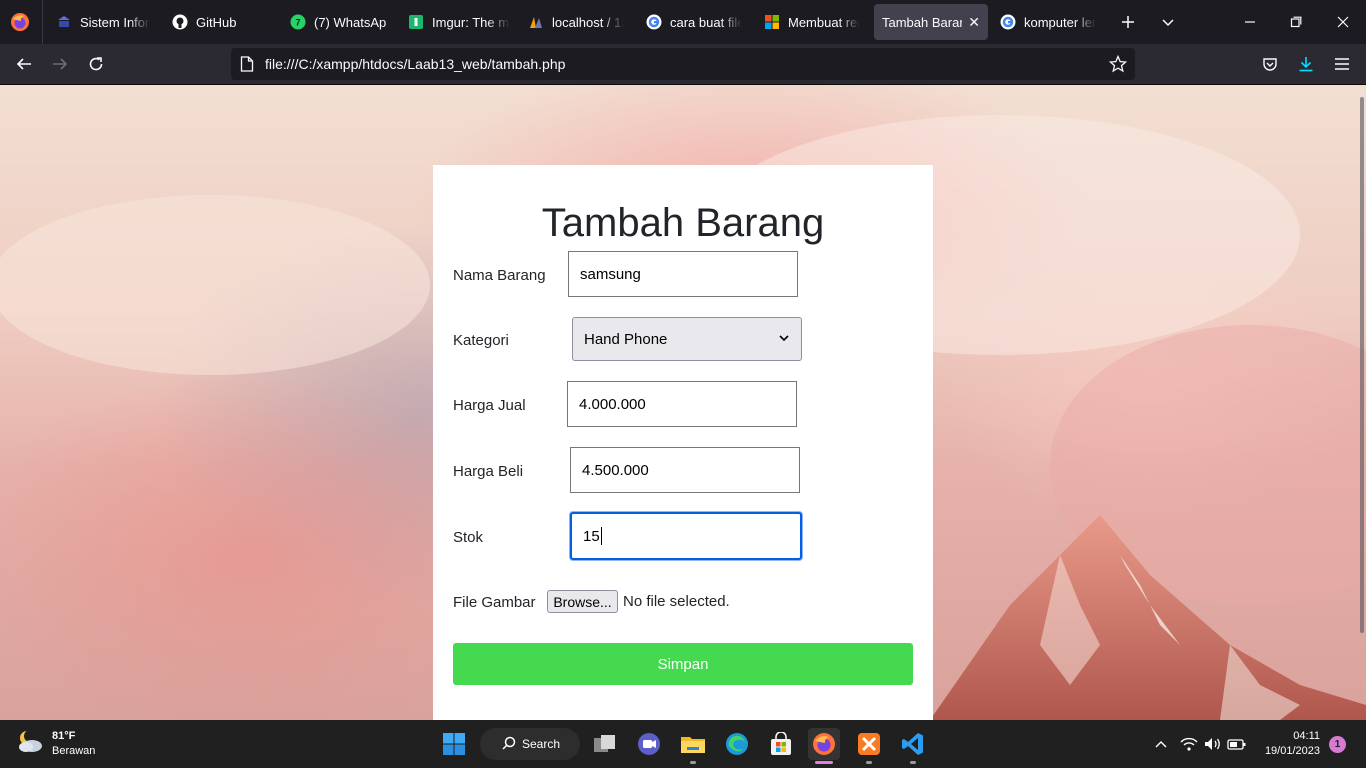 The width and height of the screenshot is (1366, 768). Describe the element at coordinates (416, 22) in the screenshot. I see `imgur-icon` at that location.